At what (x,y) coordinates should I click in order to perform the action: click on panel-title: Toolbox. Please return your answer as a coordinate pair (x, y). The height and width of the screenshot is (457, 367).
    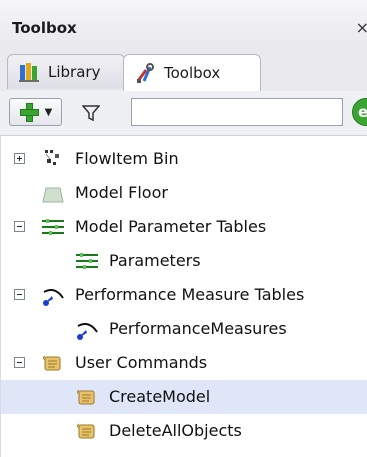
    Looking at the image, I should click on (44, 28).